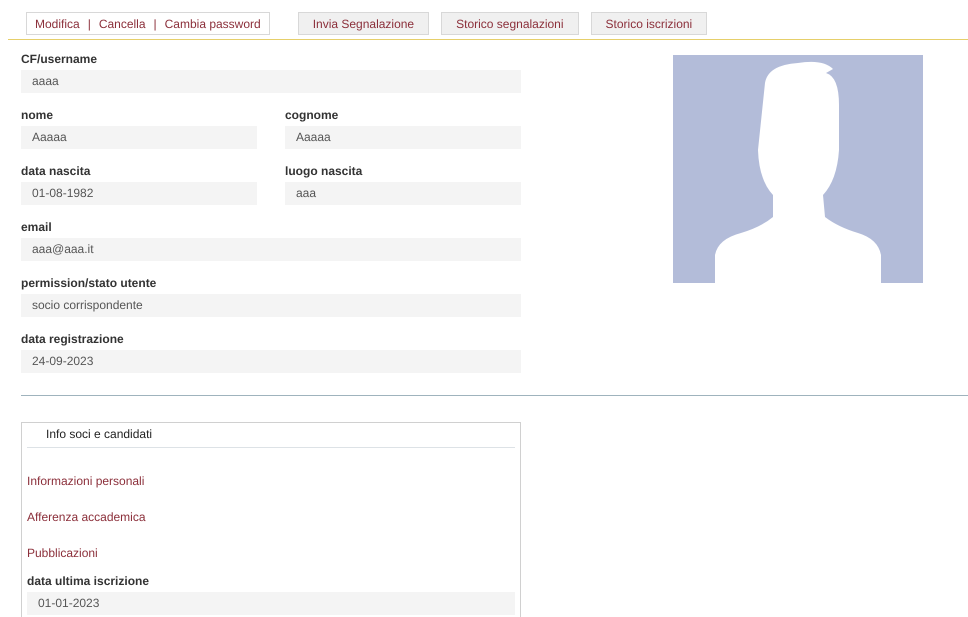  I want to click on action-link: Cambia password, so click(212, 23).